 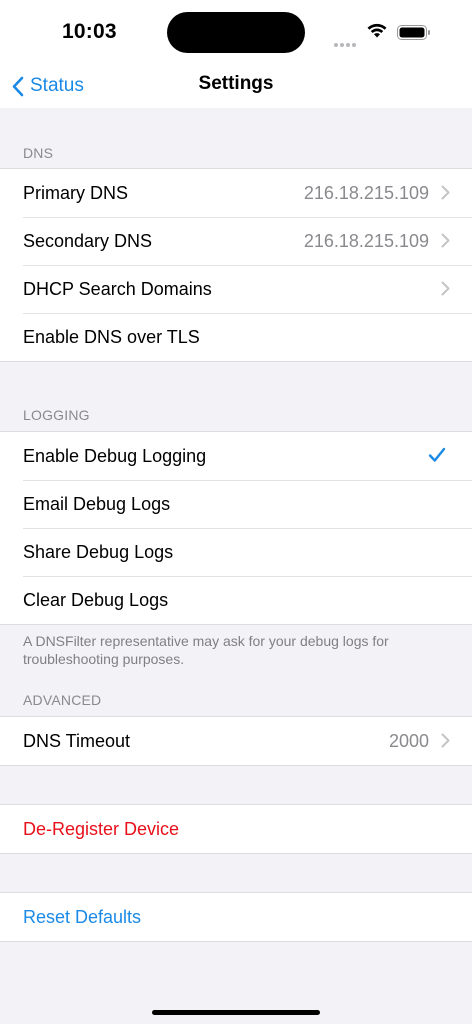 What do you see at coordinates (236, 456) in the screenshot?
I see `enable-debug-logging-row: Enable Debug Logging` at bounding box center [236, 456].